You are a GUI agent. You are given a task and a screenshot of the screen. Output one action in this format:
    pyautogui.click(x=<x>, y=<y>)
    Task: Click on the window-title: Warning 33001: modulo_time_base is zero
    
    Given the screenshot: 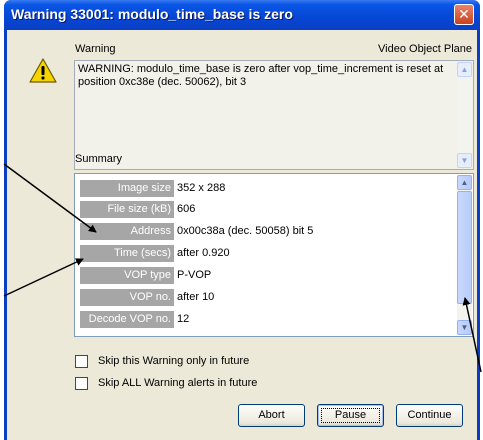 What is the action you would take?
    pyautogui.click(x=152, y=14)
    